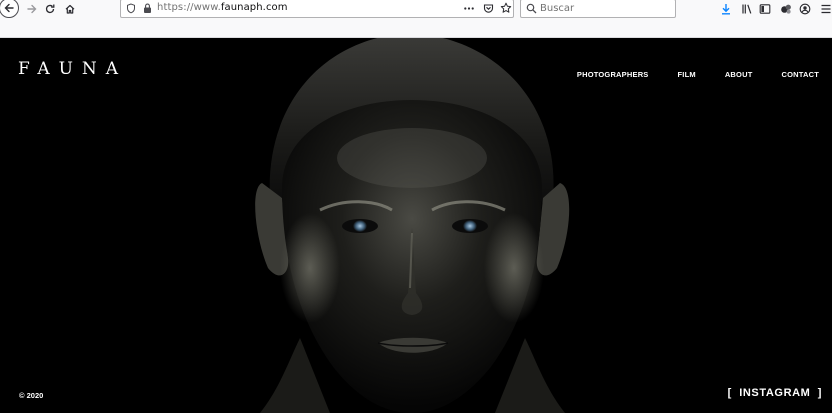  Describe the element at coordinates (687, 74) in the screenshot. I see `nav-film: FILM` at that location.